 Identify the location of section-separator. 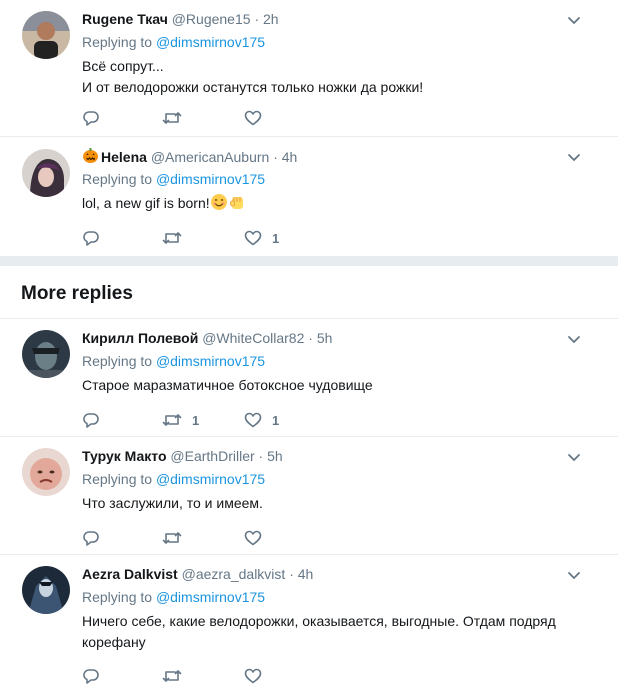
(309, 261).